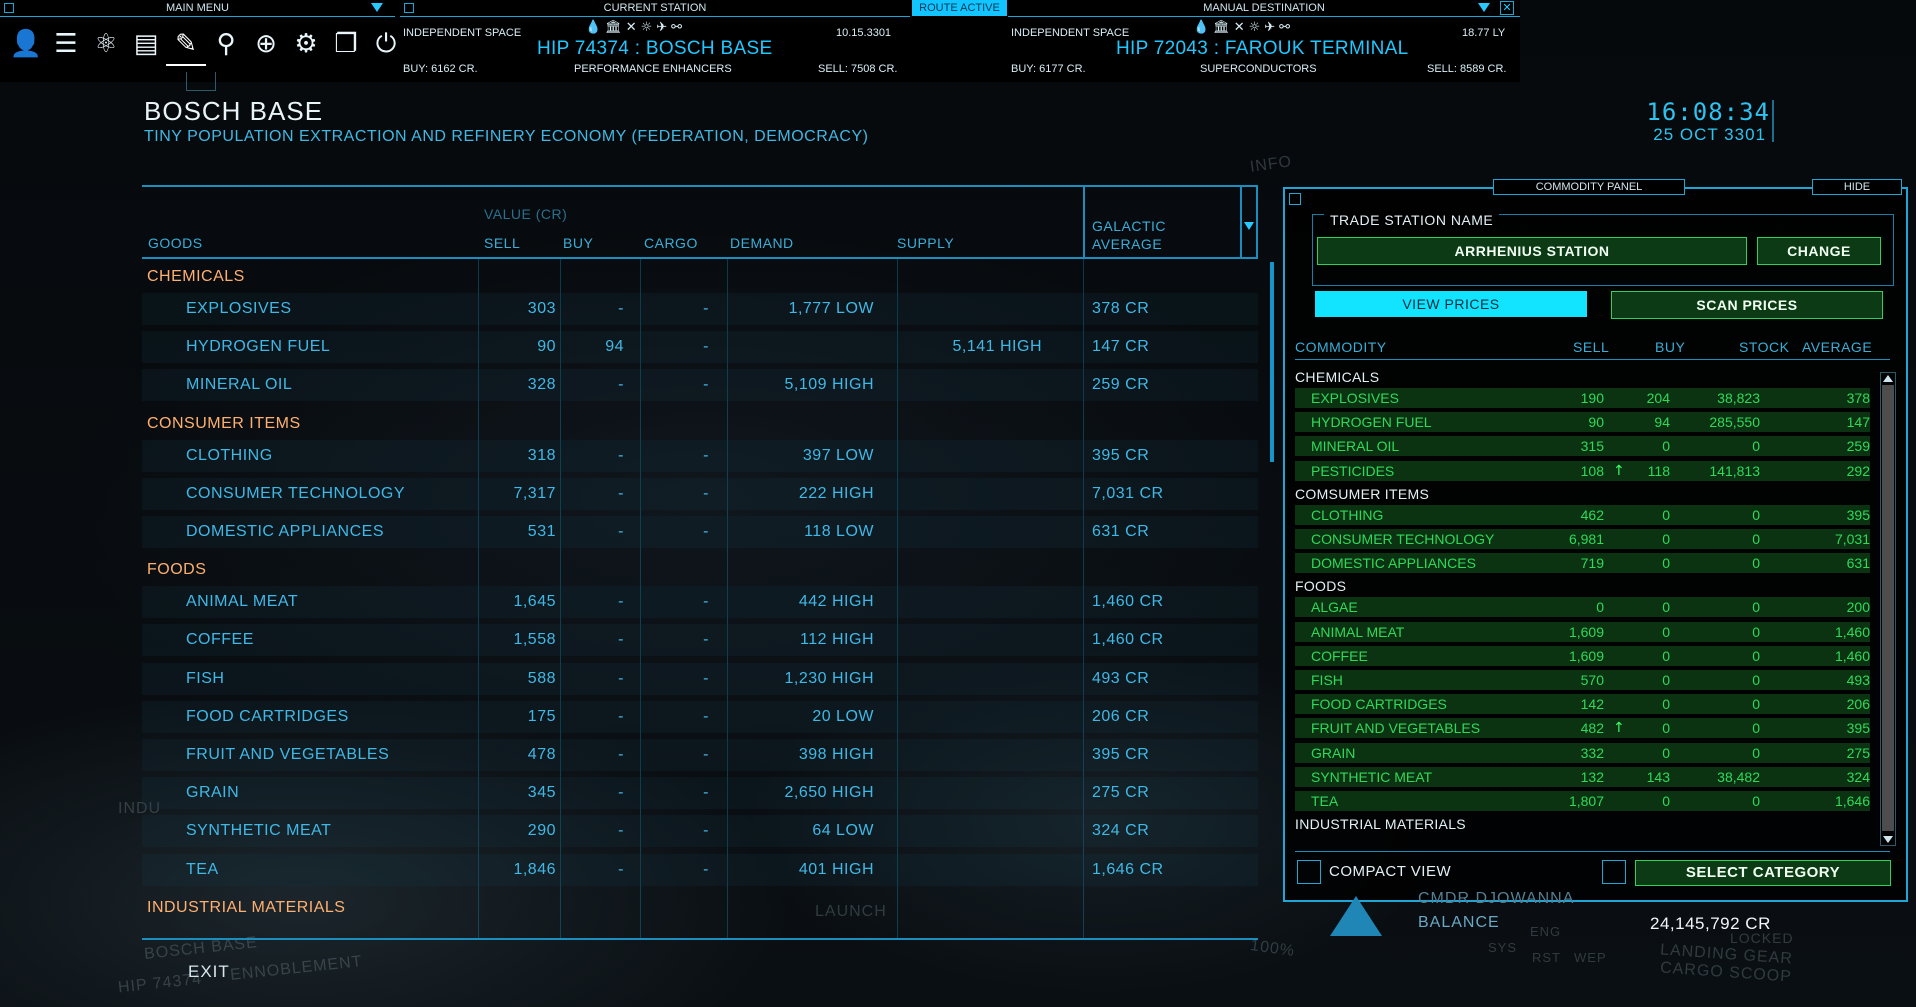 Image resolution: width=1916 pixels, height=1007 pixels. What do you see at coordinates (541, 385) in the screenshot?
I see `cell-sell: 328` at bounding box center [541, 385].